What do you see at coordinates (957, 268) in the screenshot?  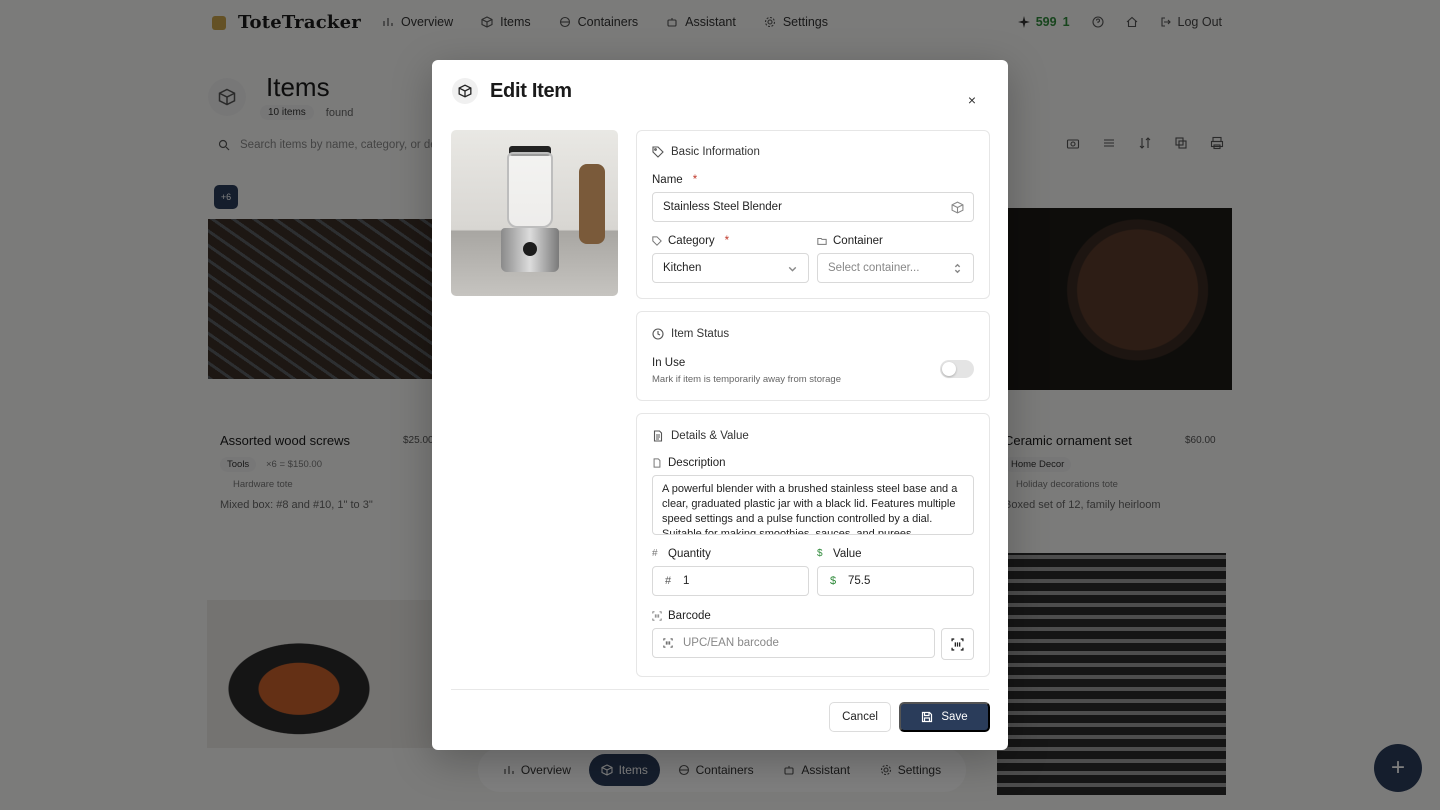 I see `chevron-updown-icon` at bounding box center [957, 268].